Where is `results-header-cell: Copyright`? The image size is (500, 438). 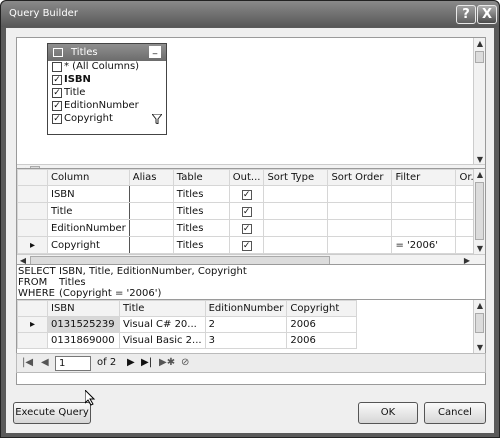
results-header-cell: Copyright is located at coordinates (322, 308).